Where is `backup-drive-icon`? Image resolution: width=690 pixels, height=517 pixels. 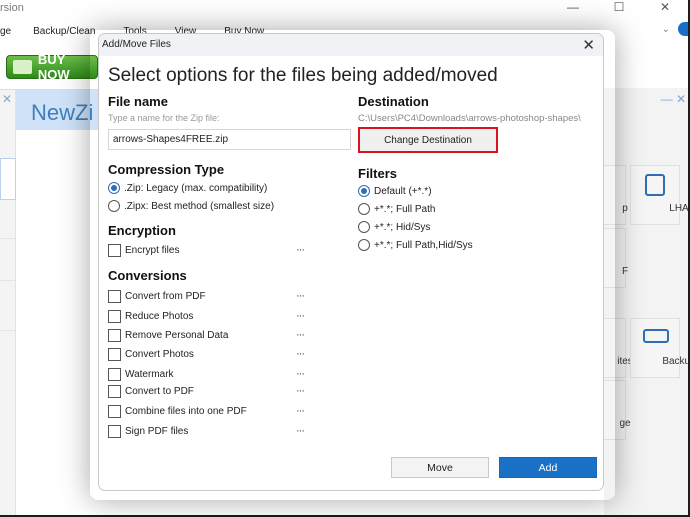 backup-drive-icon is located at coordinates (656, 336).